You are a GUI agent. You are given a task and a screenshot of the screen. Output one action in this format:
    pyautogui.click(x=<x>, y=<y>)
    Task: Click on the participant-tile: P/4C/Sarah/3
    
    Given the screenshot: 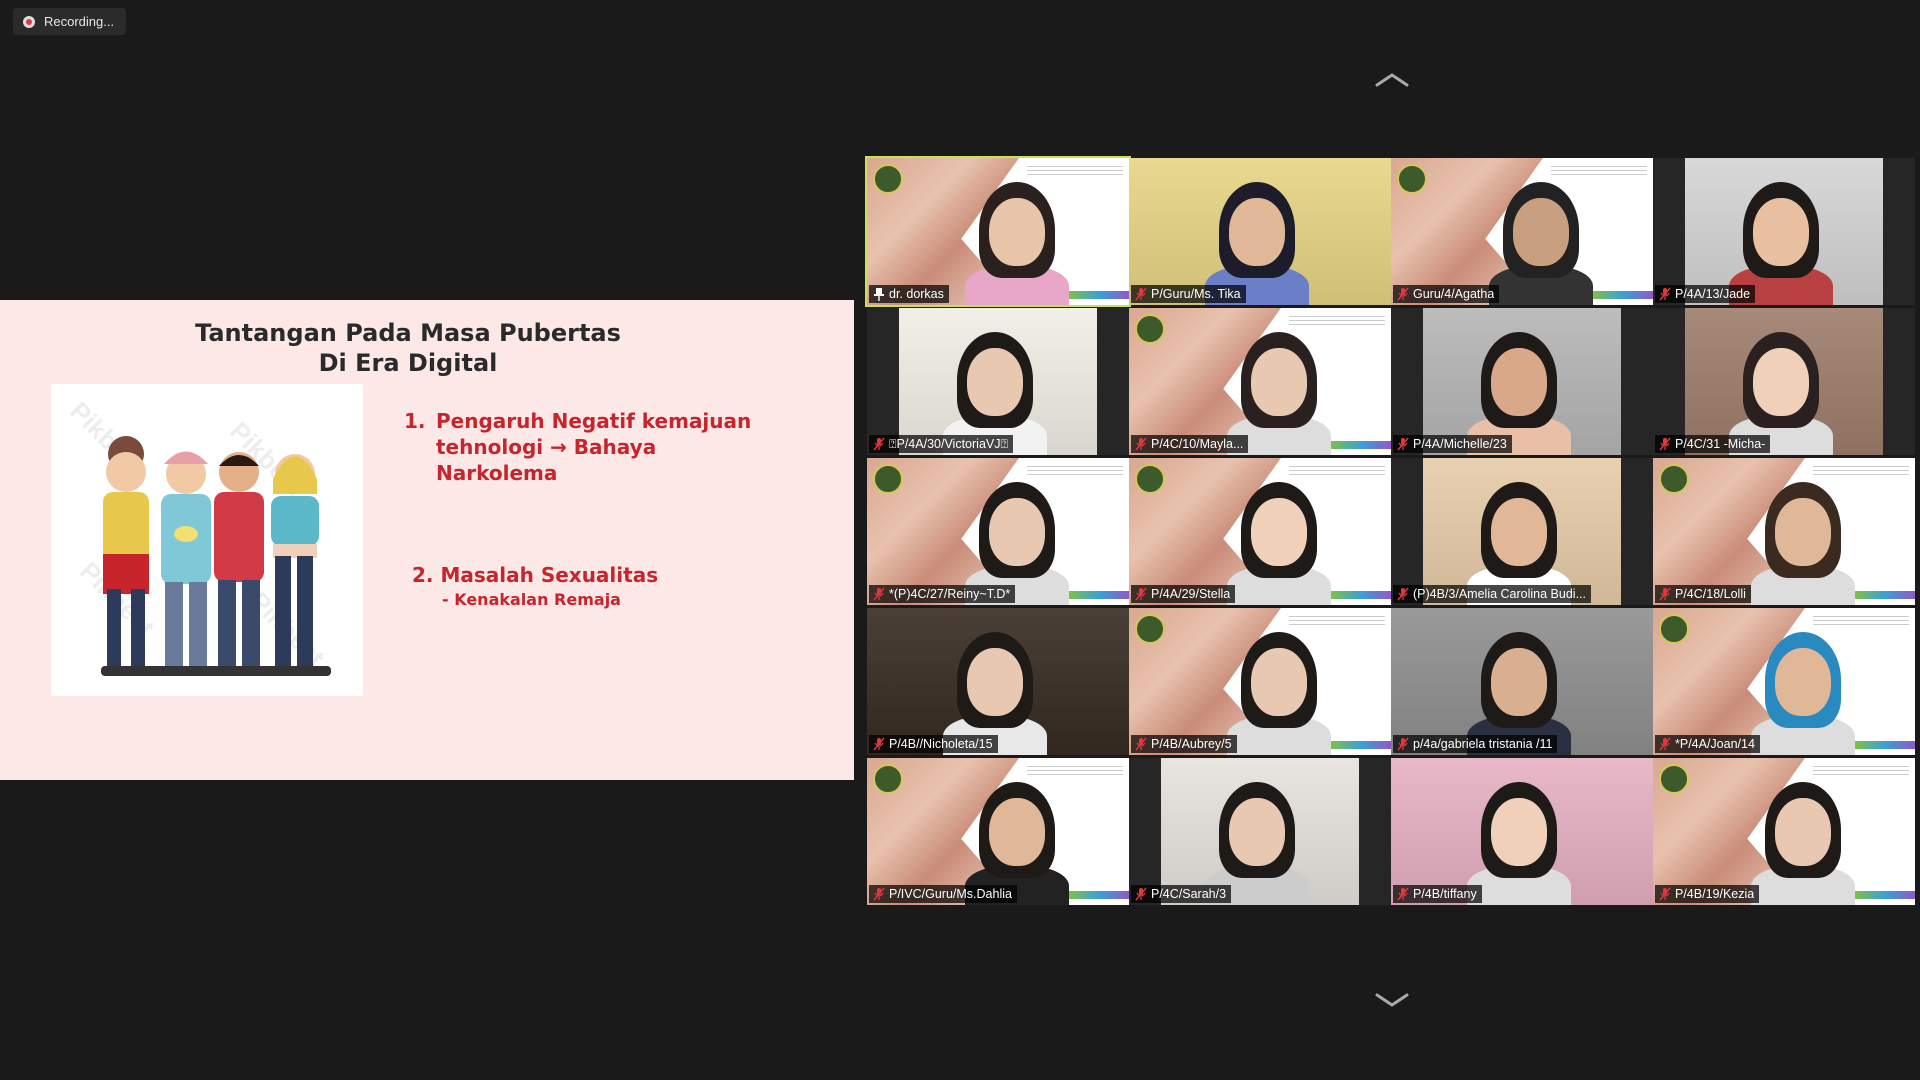 What is the action you would take?
    pyautogui.click(x=1260, y=831)
    